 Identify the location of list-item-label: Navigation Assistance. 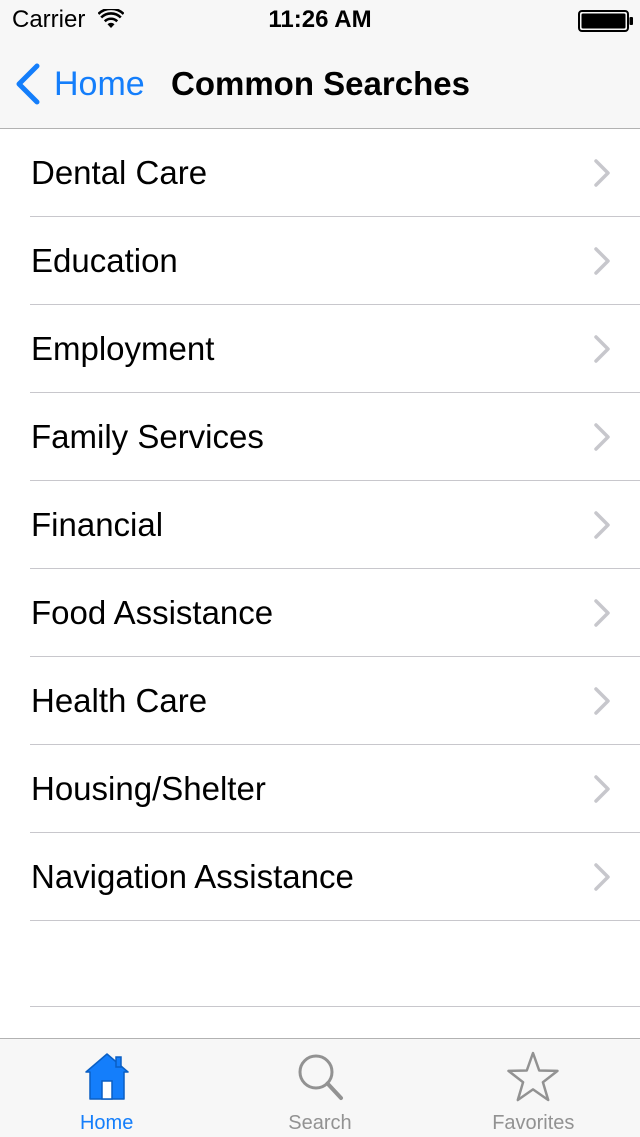
(192, 876).